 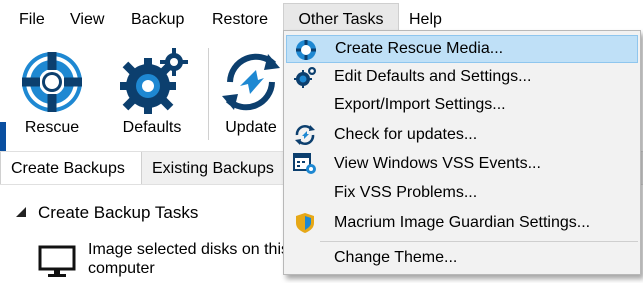 I want to click on group-title: Create Backup Tasks, so click(x=118, y=212).